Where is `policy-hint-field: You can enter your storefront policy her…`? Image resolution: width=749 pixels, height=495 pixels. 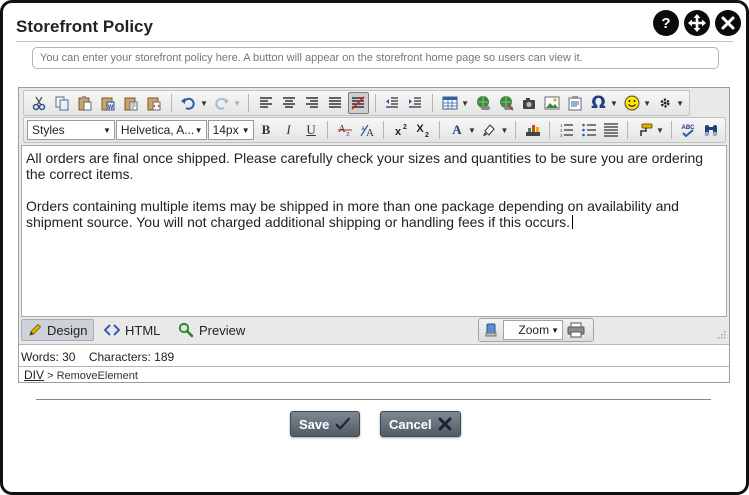 policy-hint-field: You can enter your storefront policy her… is located at coordinates (375, 58).